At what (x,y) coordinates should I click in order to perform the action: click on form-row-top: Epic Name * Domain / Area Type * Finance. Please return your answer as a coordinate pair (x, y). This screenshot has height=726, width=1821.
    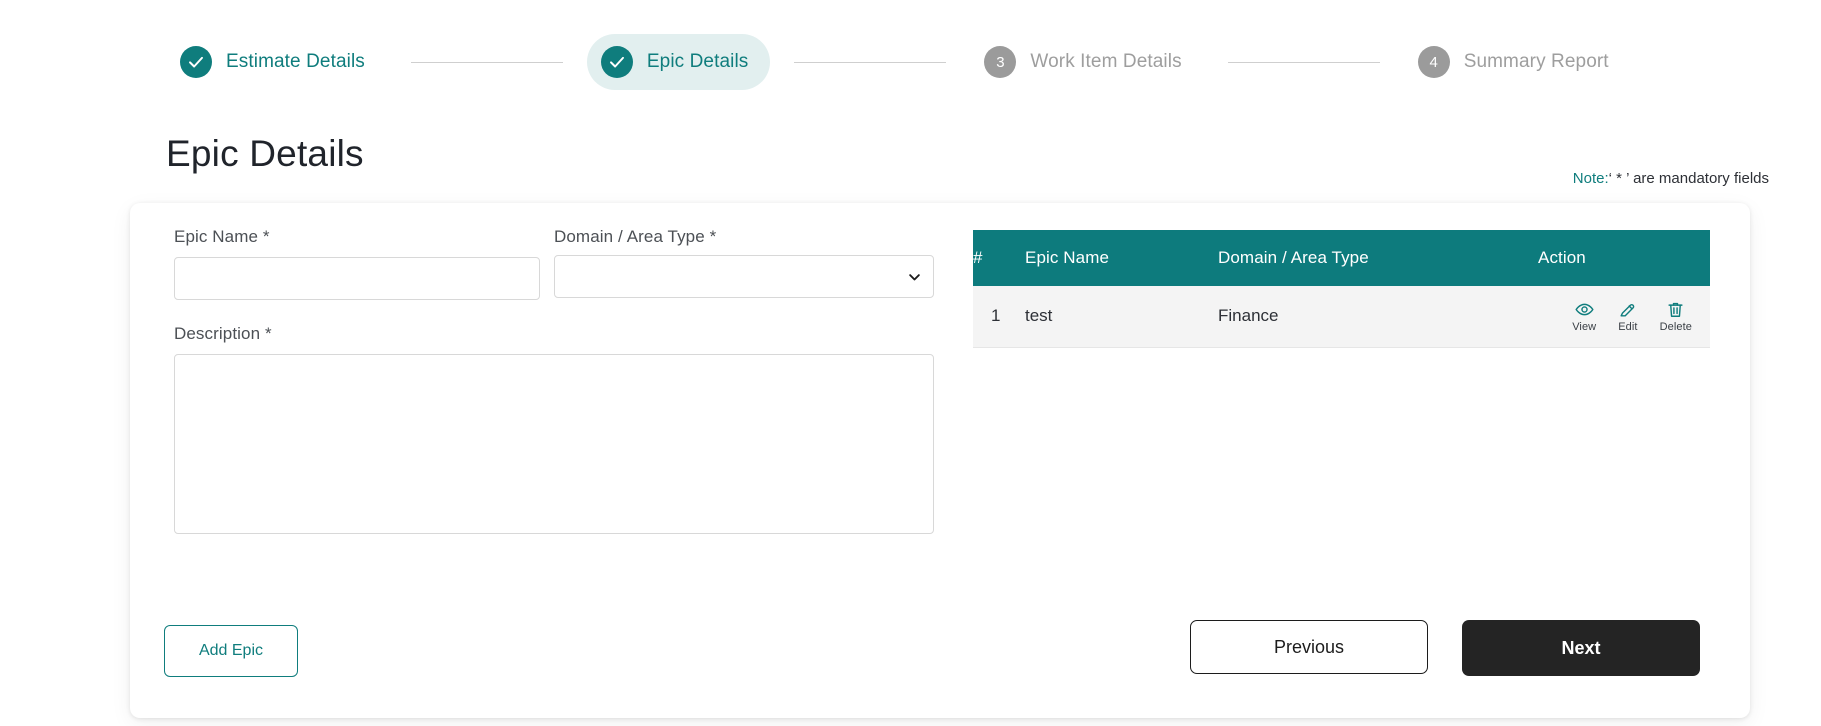
    Looking at the image, I should click on (569, 263).